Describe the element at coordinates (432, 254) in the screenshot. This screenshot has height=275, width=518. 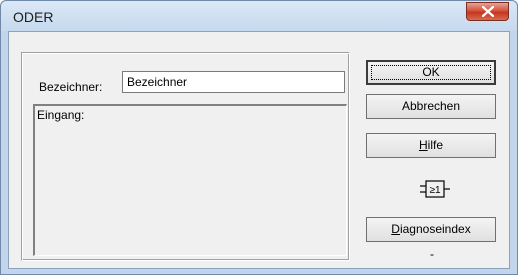
I see `diagnoseindex-value: -` at that location.